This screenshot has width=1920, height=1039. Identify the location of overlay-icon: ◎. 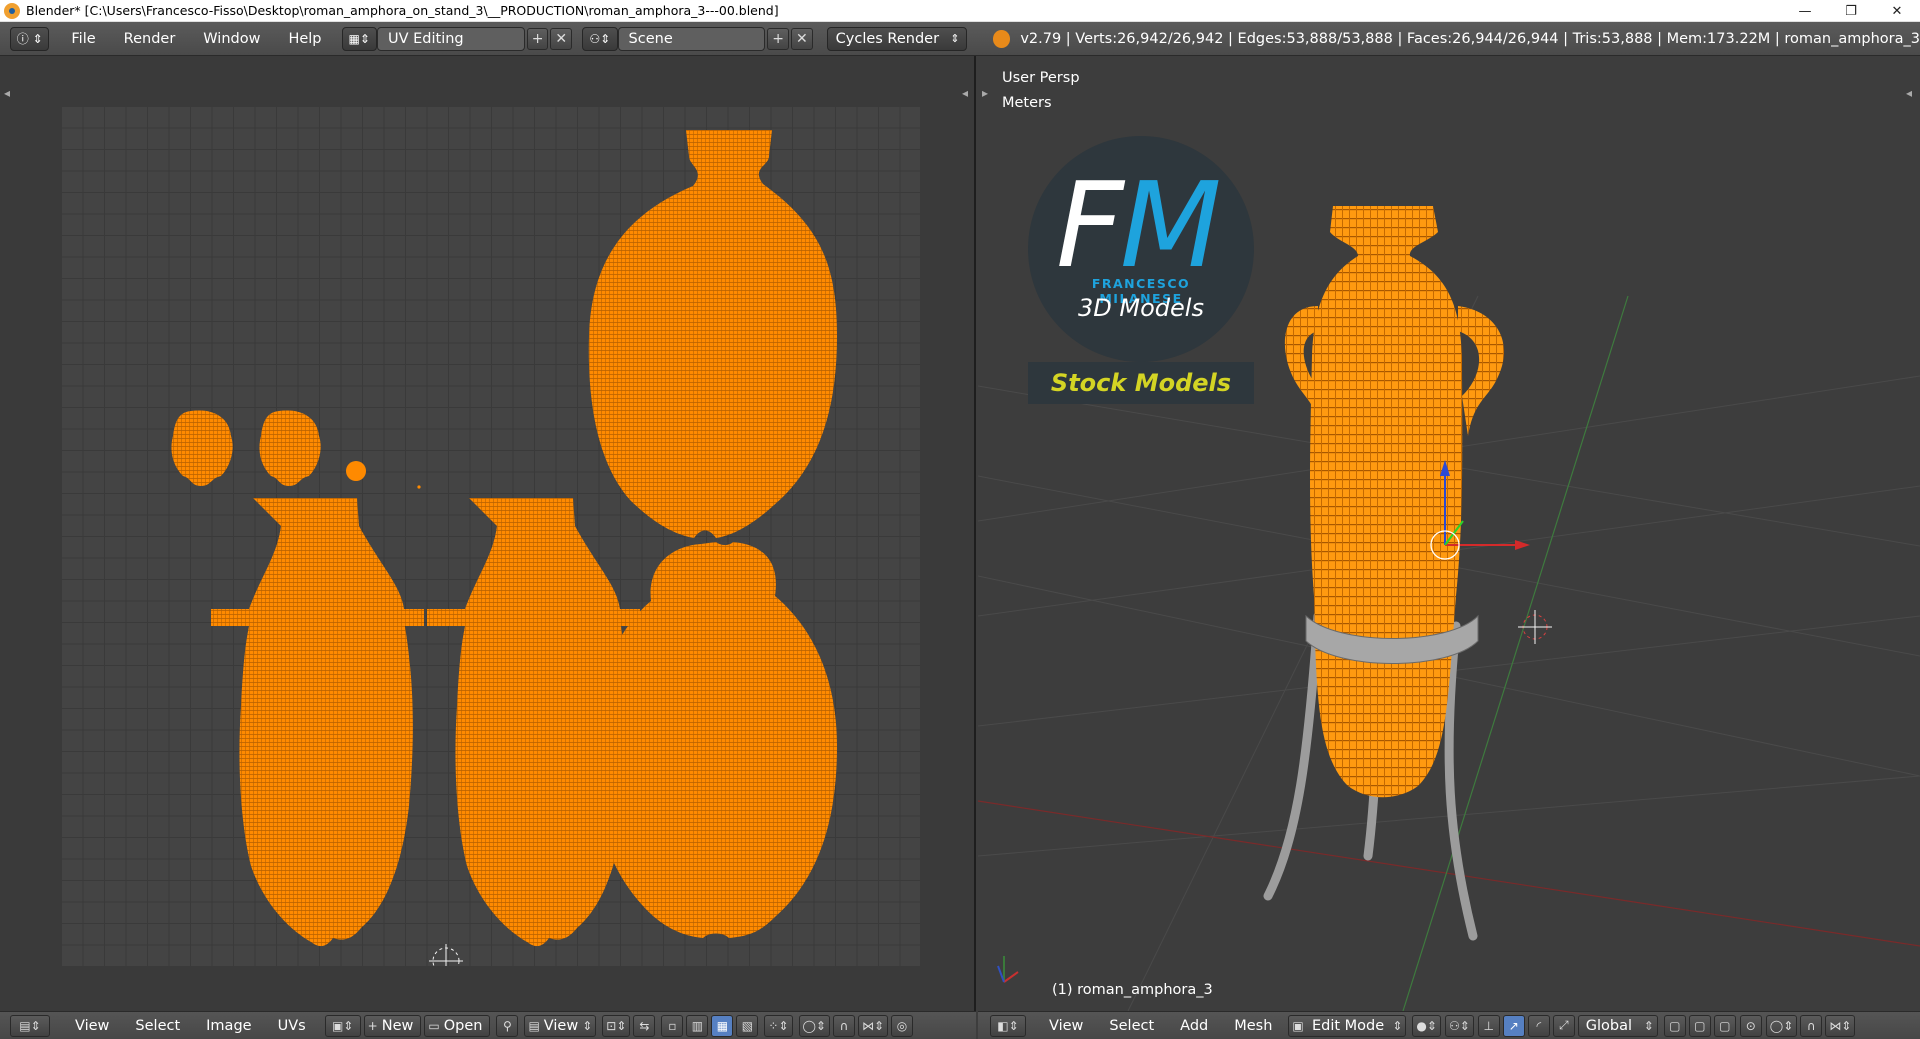
(902, 1025).